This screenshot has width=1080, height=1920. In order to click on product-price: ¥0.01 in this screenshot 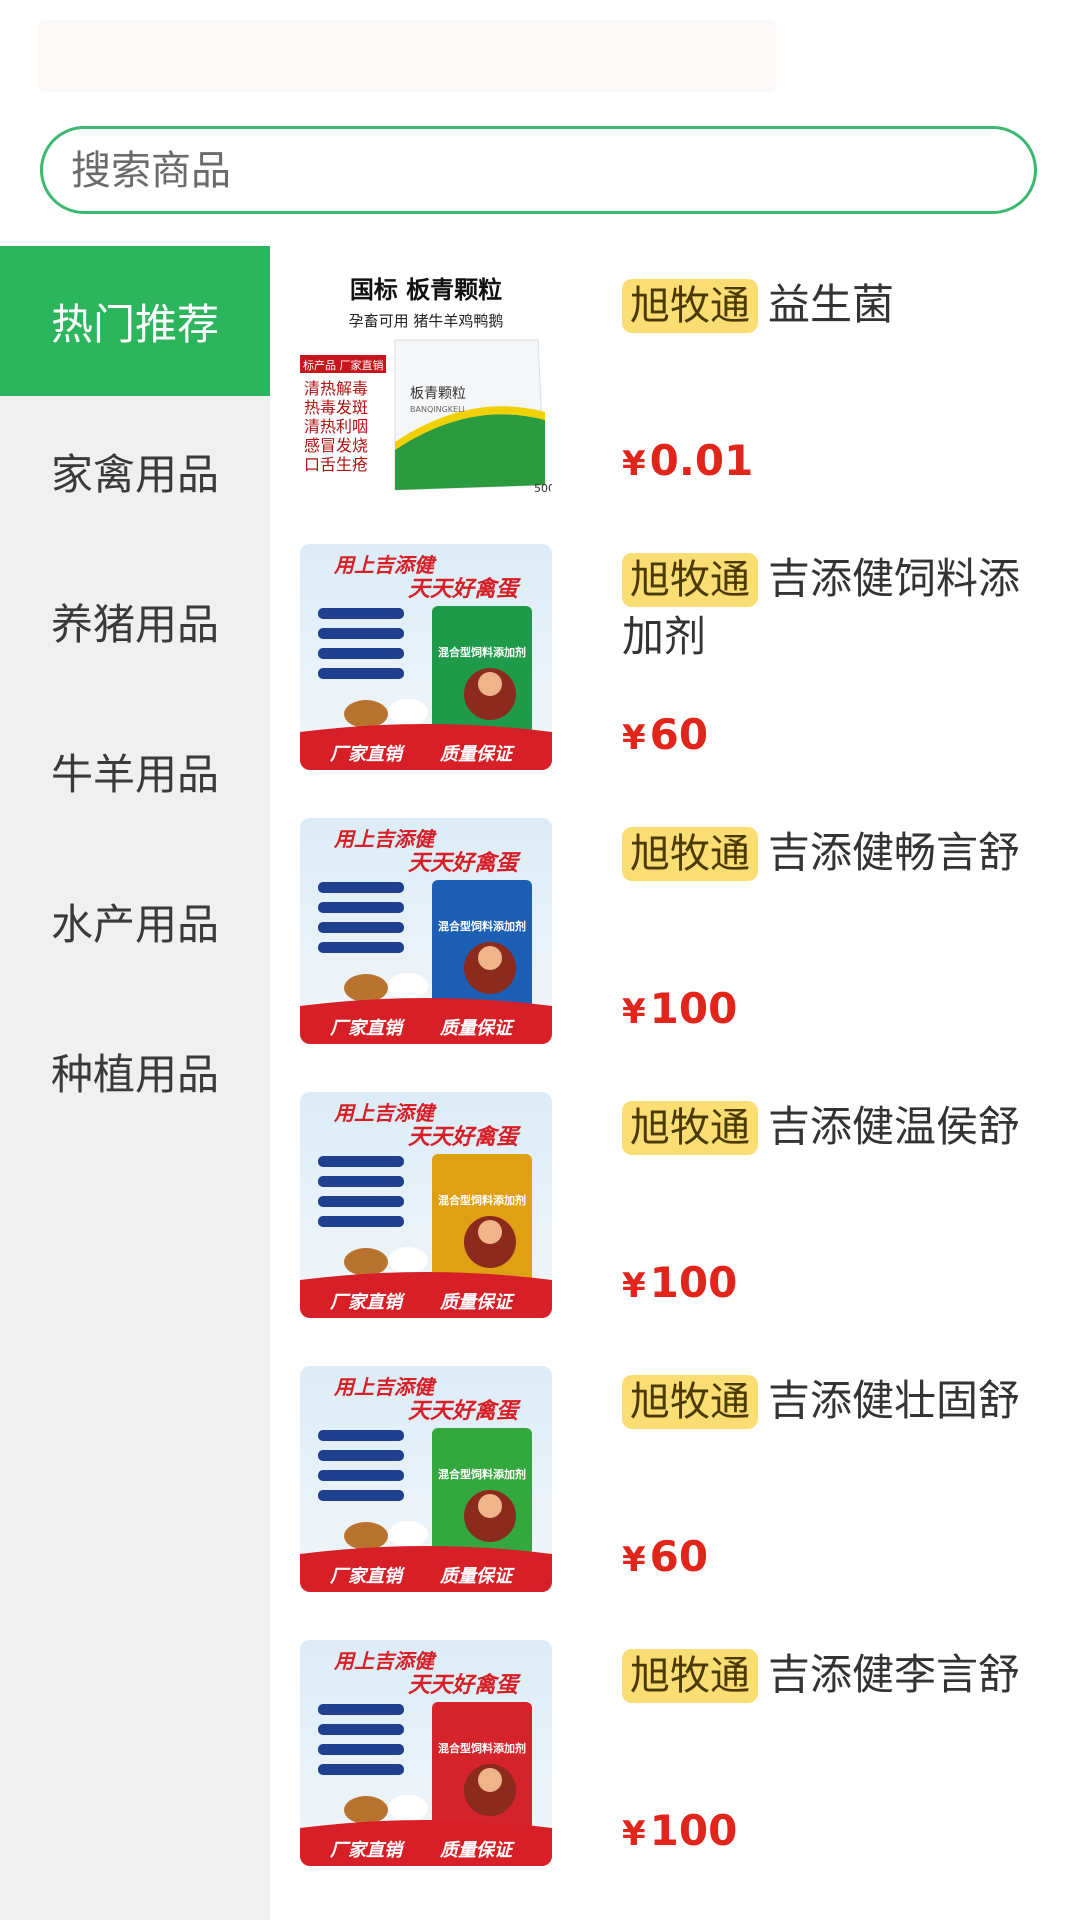, I will do `click(687, 460)`.